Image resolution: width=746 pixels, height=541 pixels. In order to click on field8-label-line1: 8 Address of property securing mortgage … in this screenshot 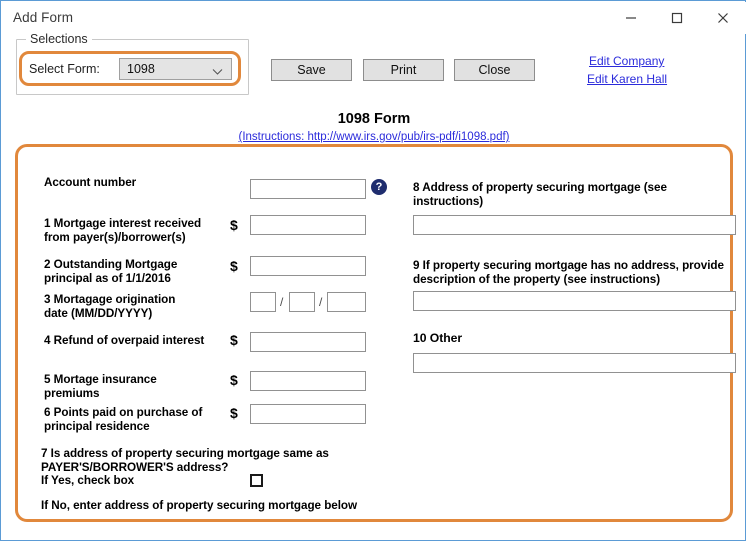, I will do `click(540, 187)`.